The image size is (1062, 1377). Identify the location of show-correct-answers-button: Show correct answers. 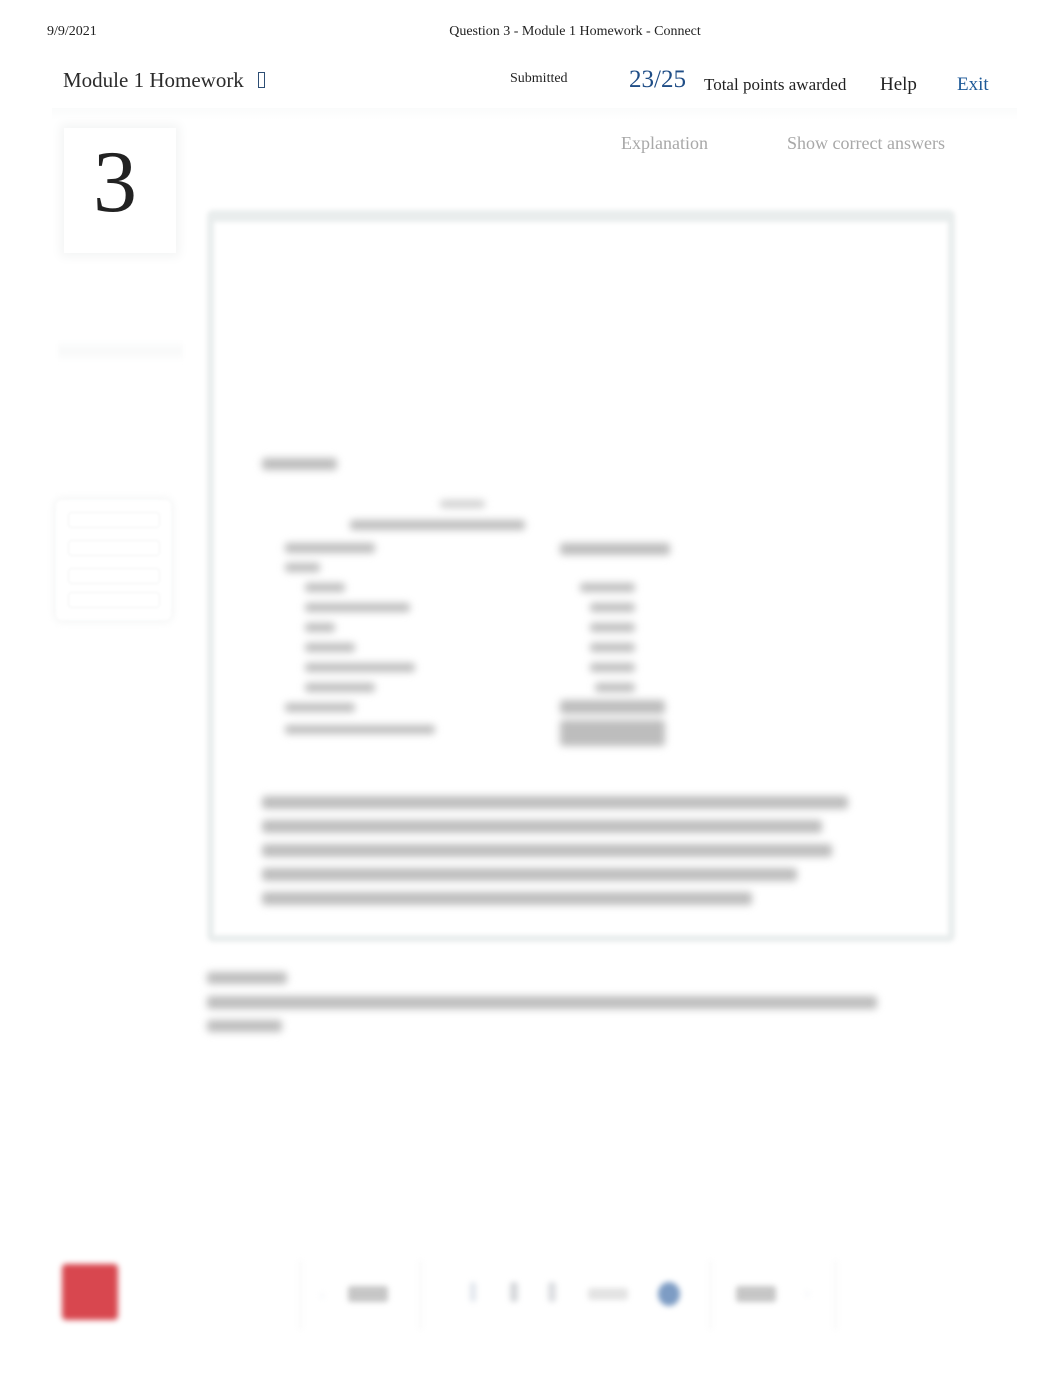
(866, 143).